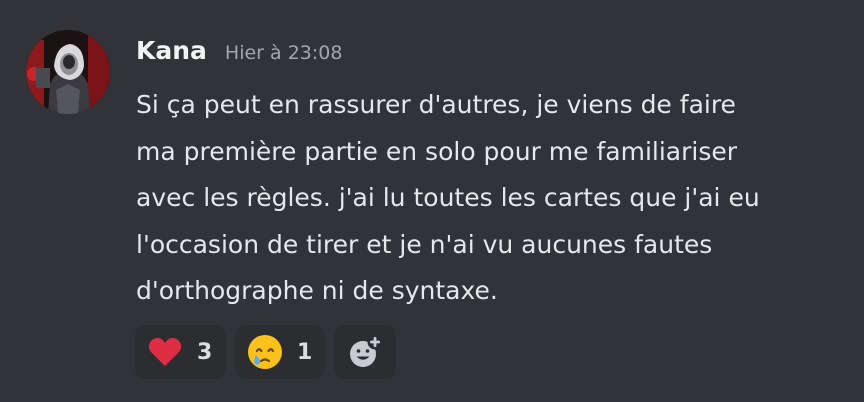 This screenshot has width=864, height=402. I want to click on avatar, so click(68, 72).